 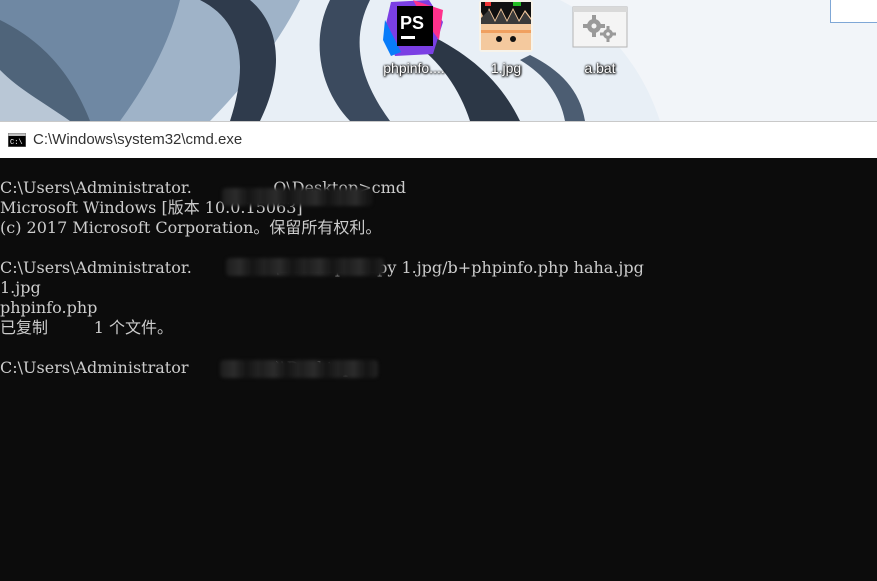 What do you see at coordinates (438, 139) in the screenshot?
I see `console-title-bar: C:\ C:\Windows\system32\cmd.exe` at bounding box center [438, 139].